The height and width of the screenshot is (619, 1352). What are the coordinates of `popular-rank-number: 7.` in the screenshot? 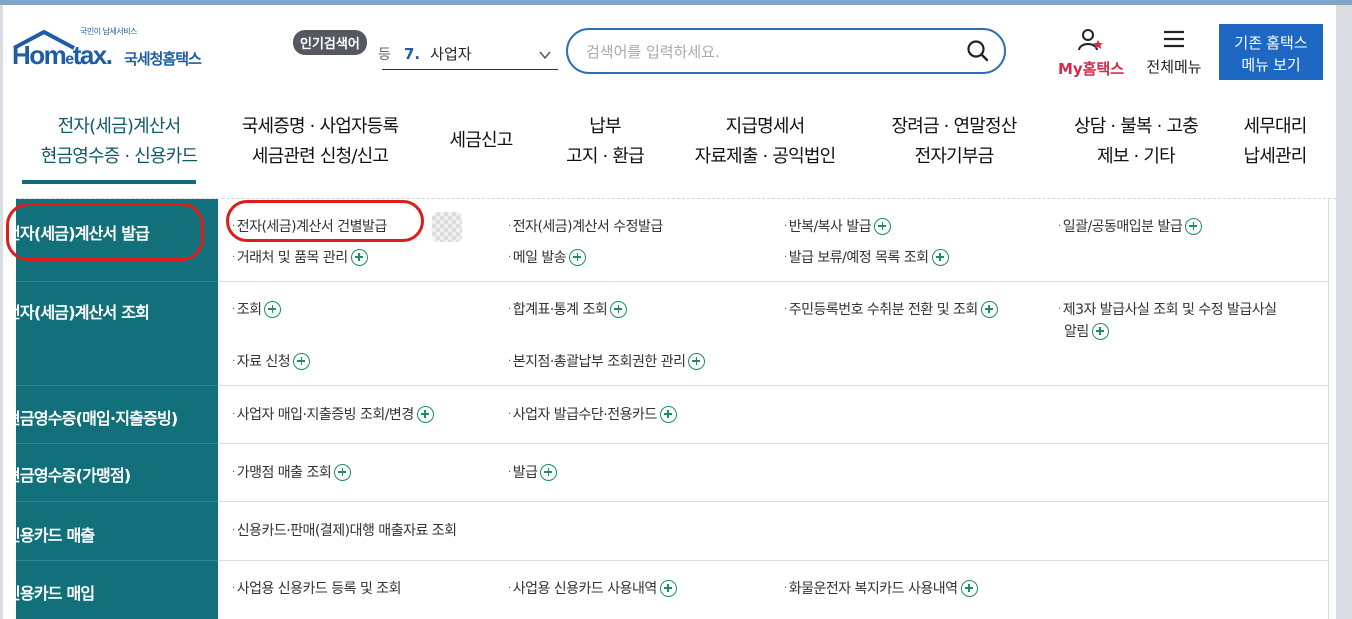 It's located at (412, 53).